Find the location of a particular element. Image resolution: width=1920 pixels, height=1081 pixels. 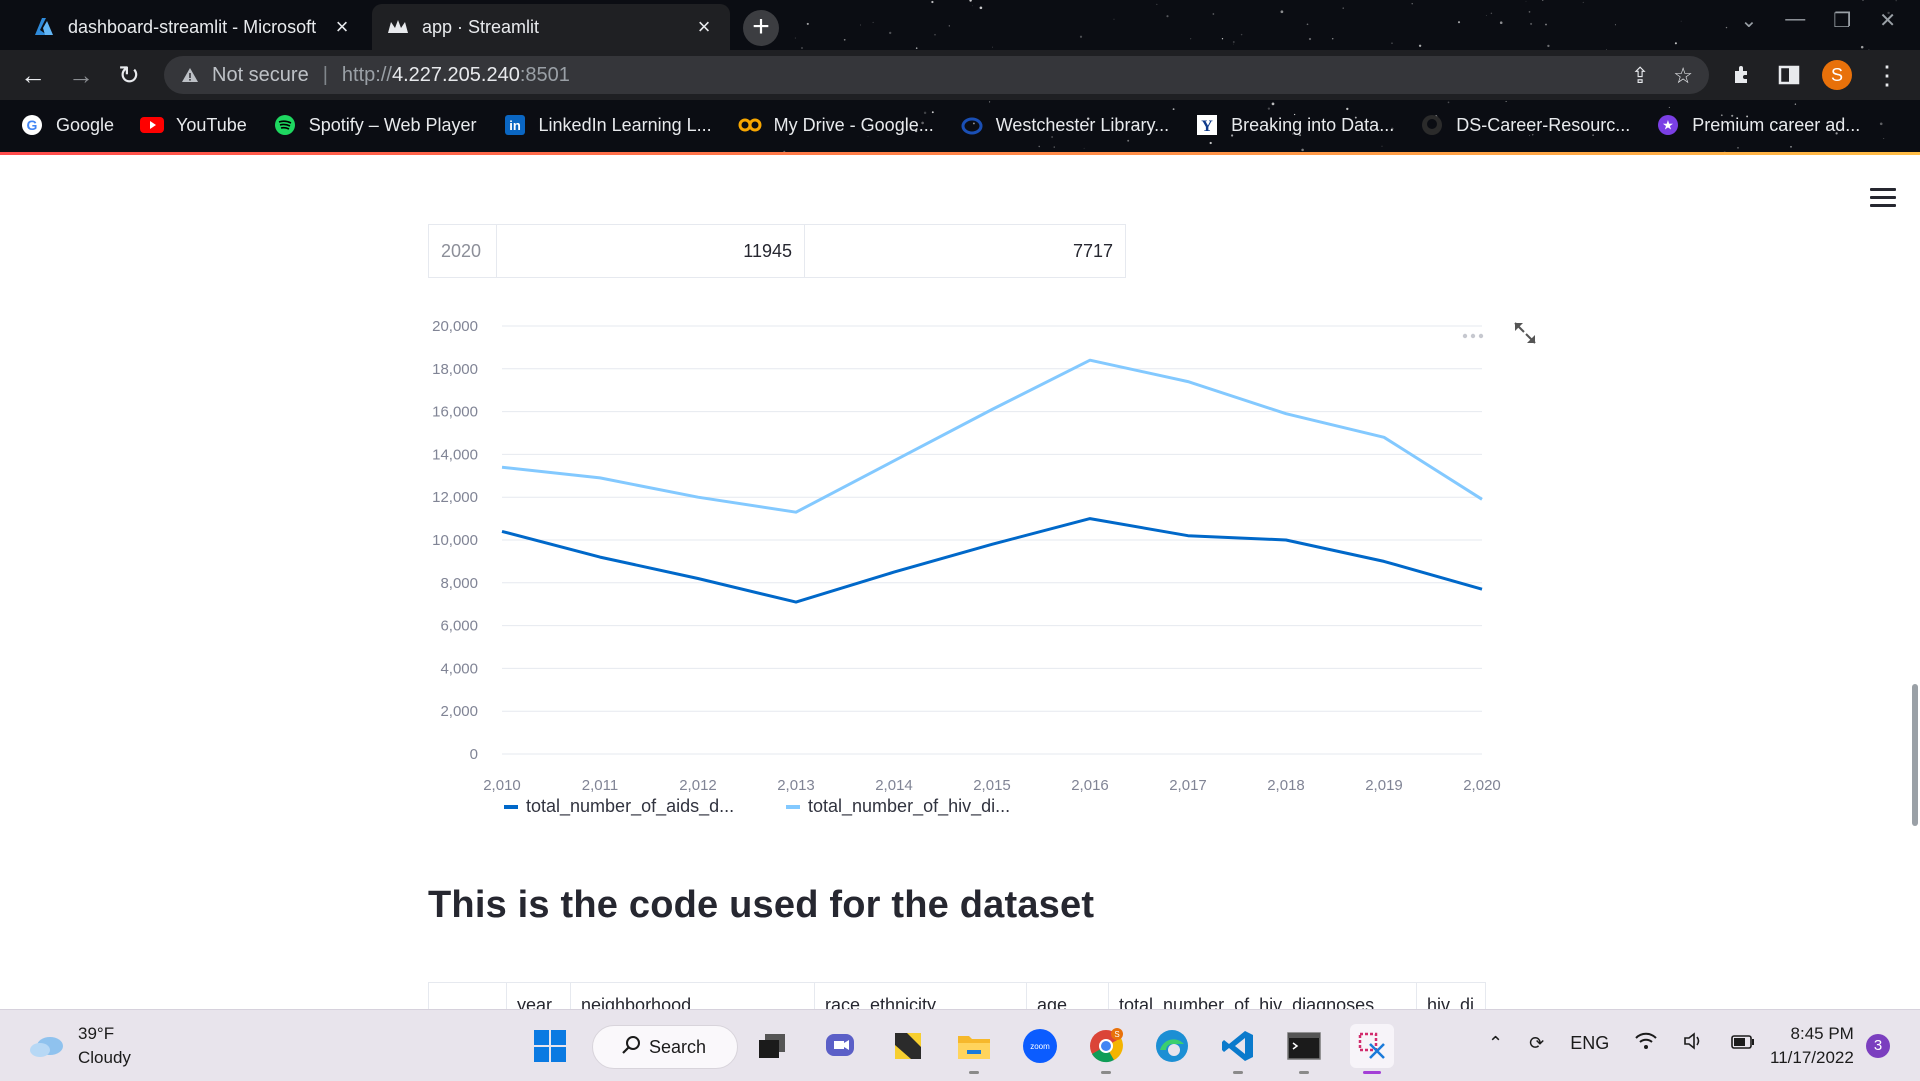

extensions-puzzle-icon is located at coordinates (1743, 75).